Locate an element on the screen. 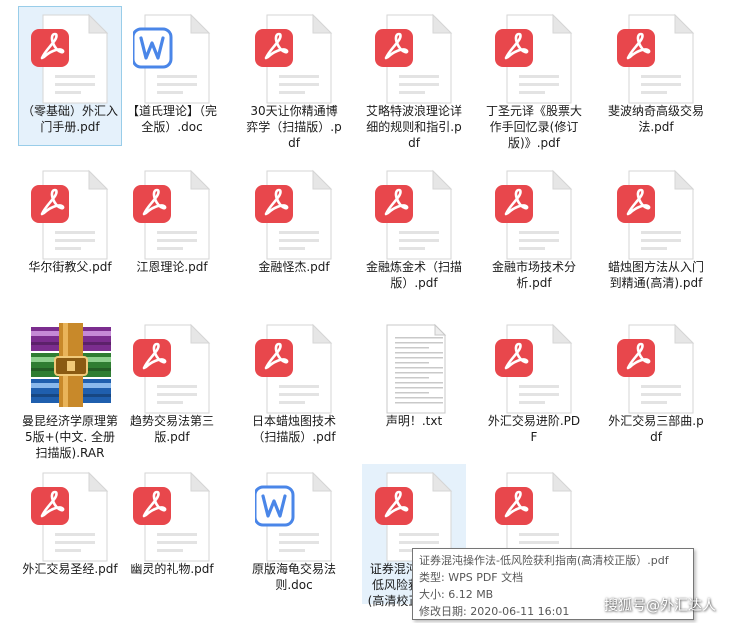  file-name-label: 原版海龟交易法则.doc is located at coordinates (293, 577).